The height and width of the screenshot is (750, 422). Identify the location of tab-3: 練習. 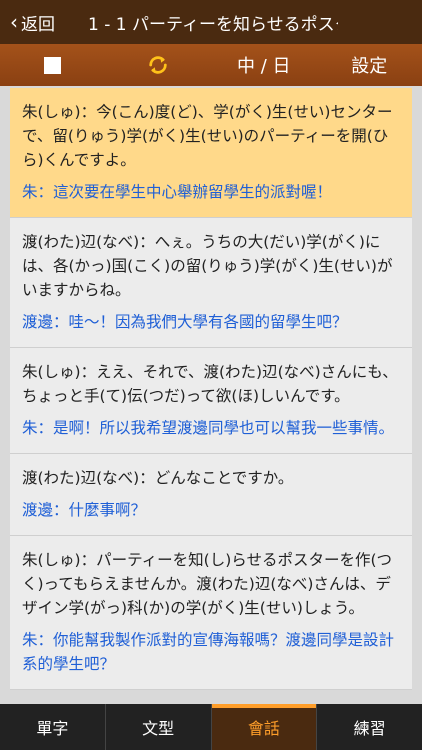
(369, 727).